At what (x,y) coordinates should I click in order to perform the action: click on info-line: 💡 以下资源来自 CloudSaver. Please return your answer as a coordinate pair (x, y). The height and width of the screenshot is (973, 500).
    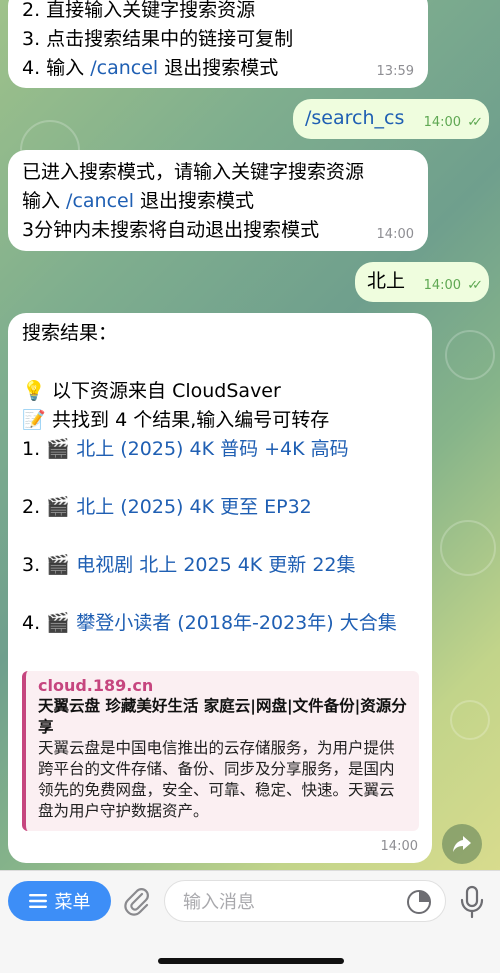
    Looking at the image, I should click on (220, 391).